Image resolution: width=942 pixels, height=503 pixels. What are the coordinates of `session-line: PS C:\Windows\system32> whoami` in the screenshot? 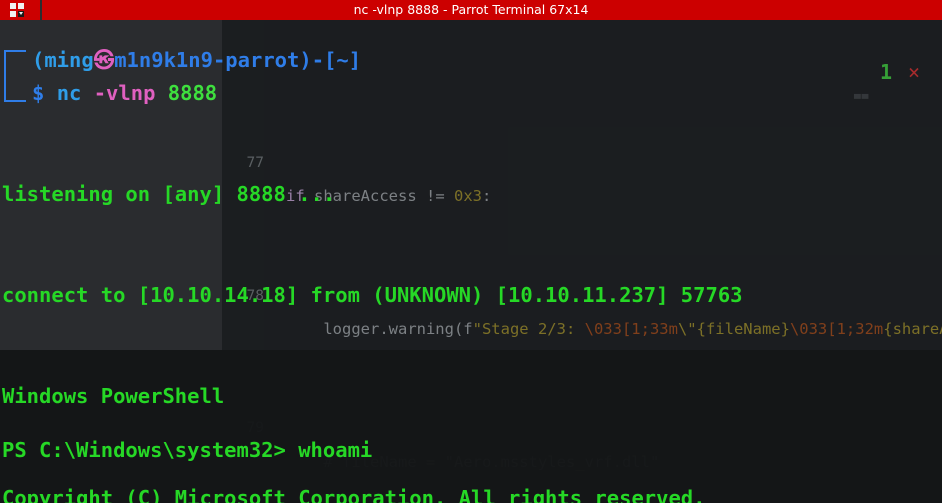 It's located at (187, 449).